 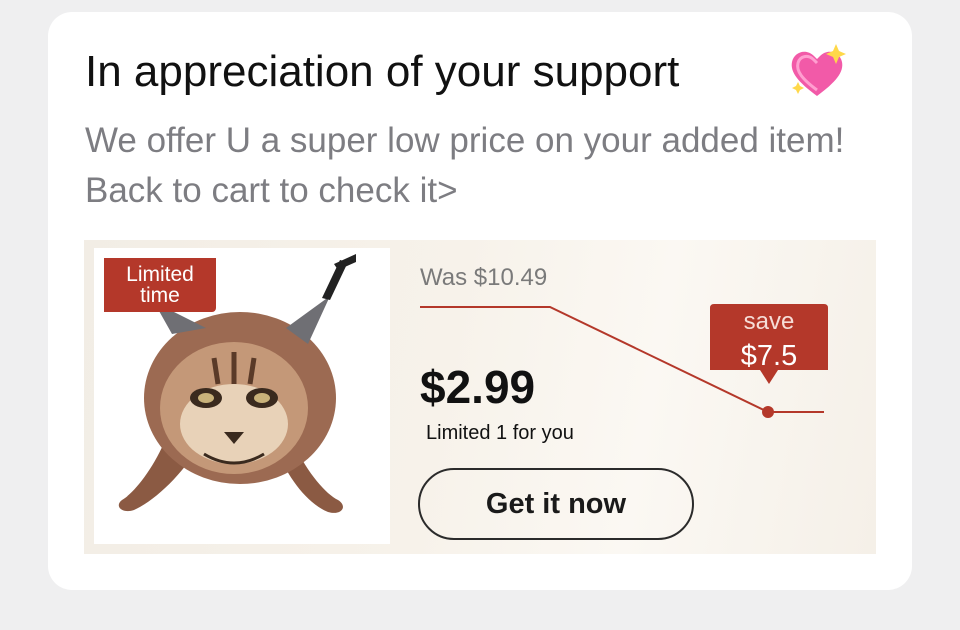 I want to click on notification-title: In appreciation of your support, so click(x=382, y=71).